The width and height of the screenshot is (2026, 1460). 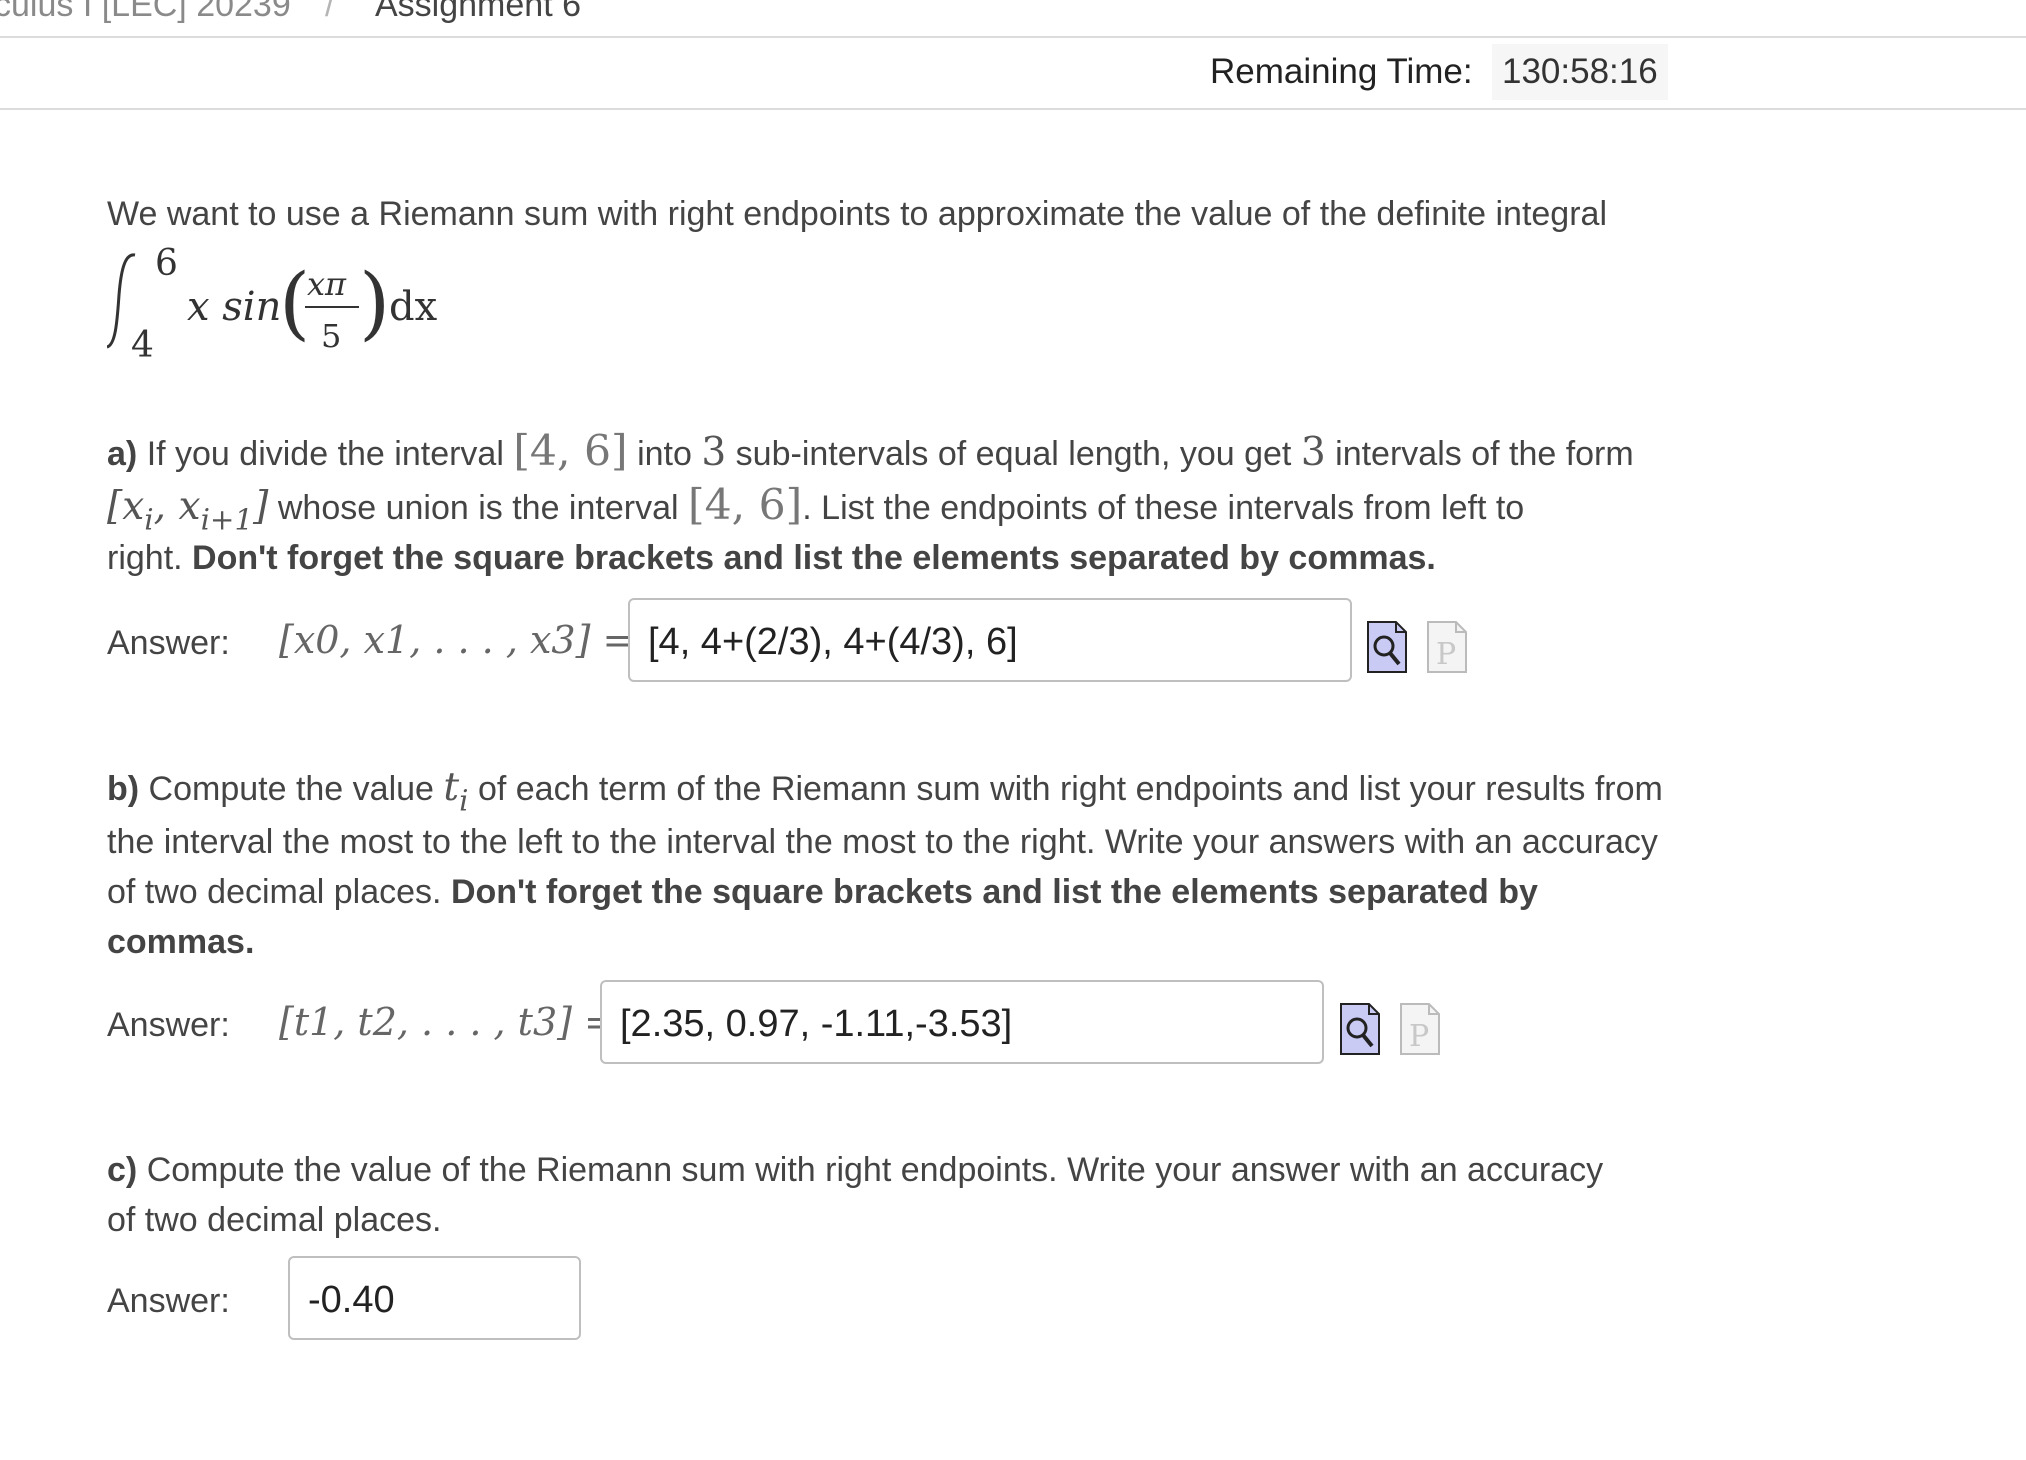 What do you see at coordinates (123, 789) in the screenshot?
I see `part-b-marker: b)` at bounding box center [123, 789].